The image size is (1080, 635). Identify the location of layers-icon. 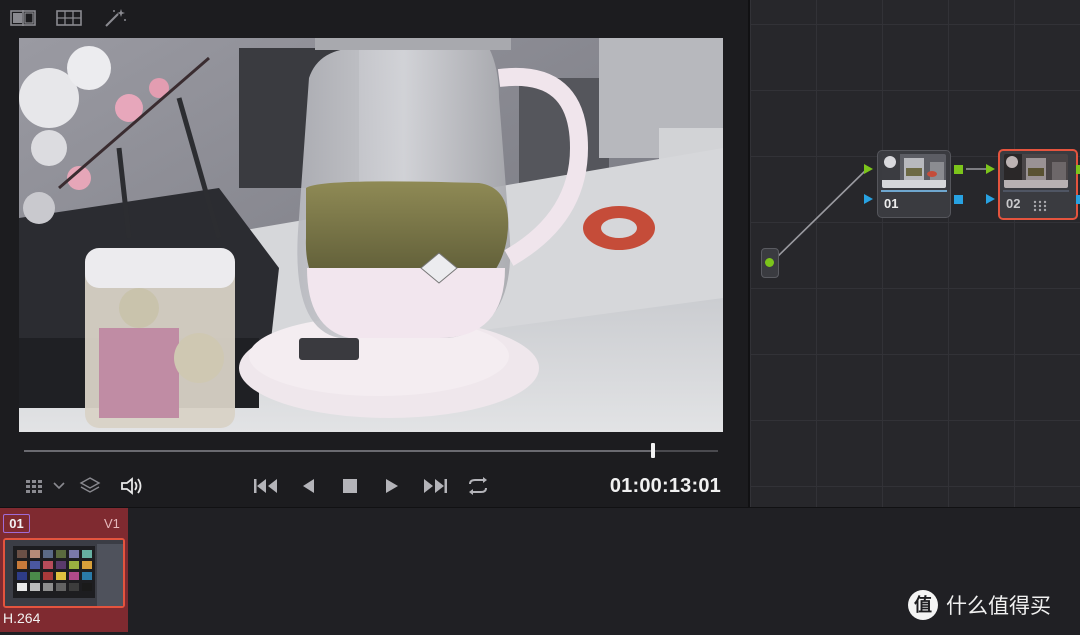
(90, 486).